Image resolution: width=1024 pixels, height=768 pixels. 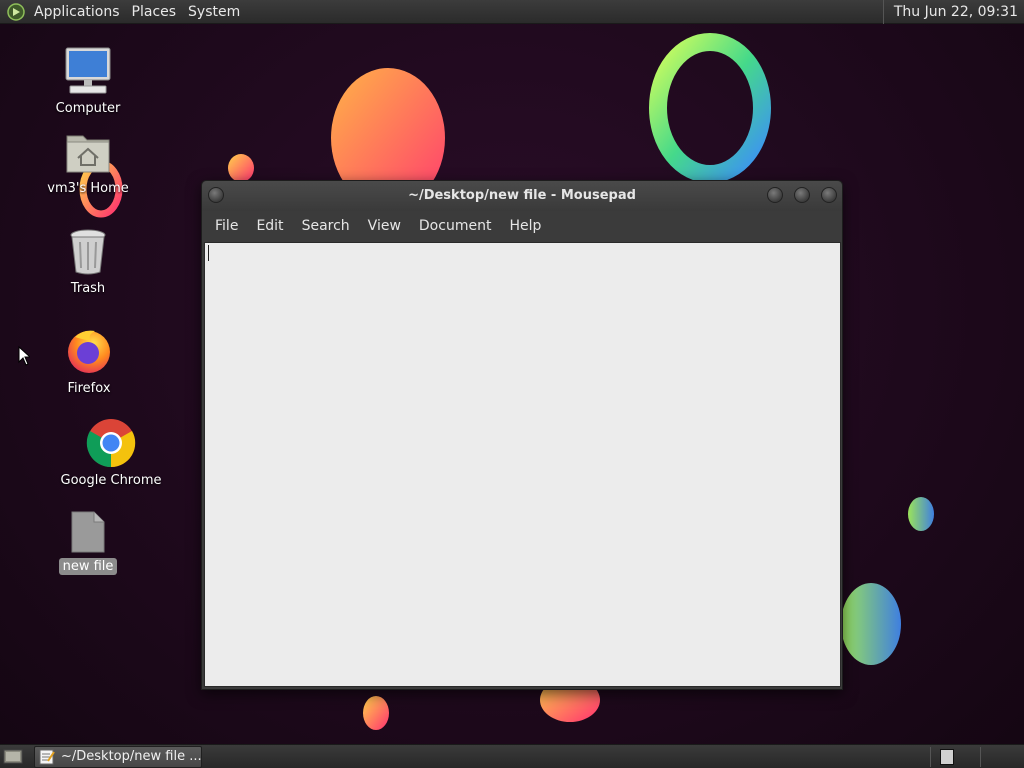 I want to click on desktop-icon-chrome: Google Chrome, so click(x=111, y=453).